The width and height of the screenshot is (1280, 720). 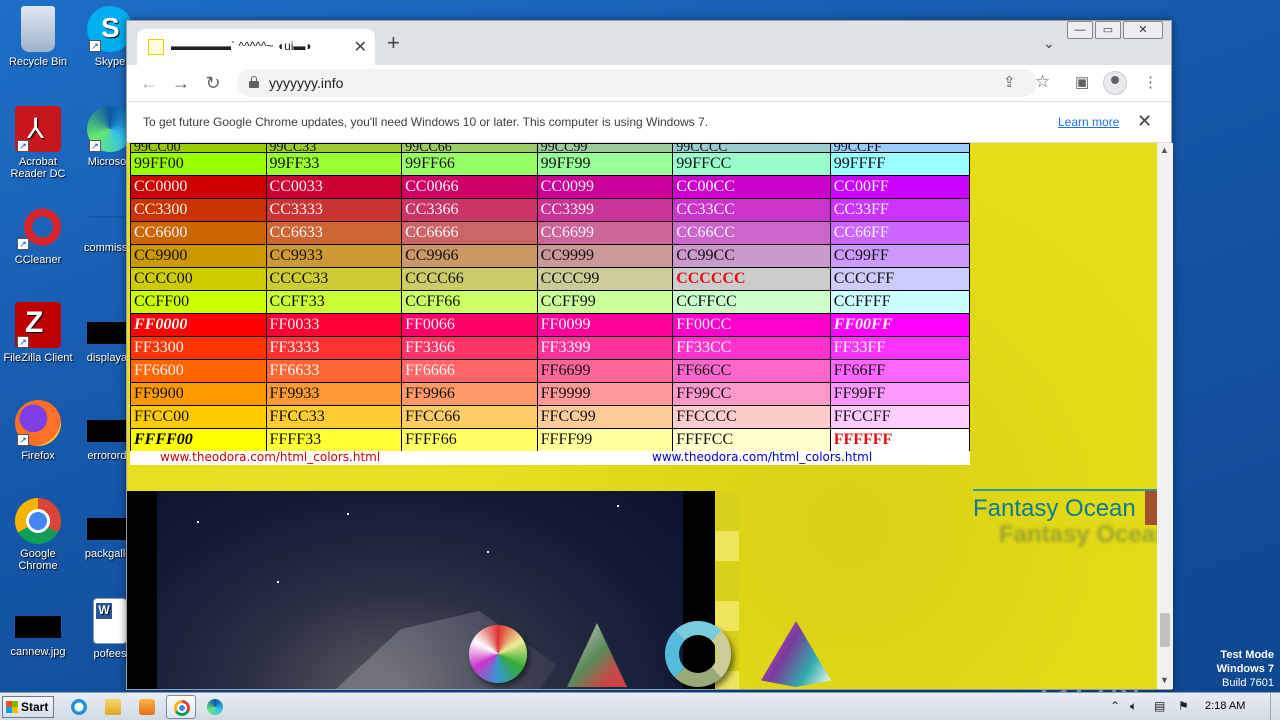 What do you see at coordinates (270, 457) in the screenshot?
I see `theodora-link-left: www.theodora.com/html_colors.html` at bounding box center [270, 457].